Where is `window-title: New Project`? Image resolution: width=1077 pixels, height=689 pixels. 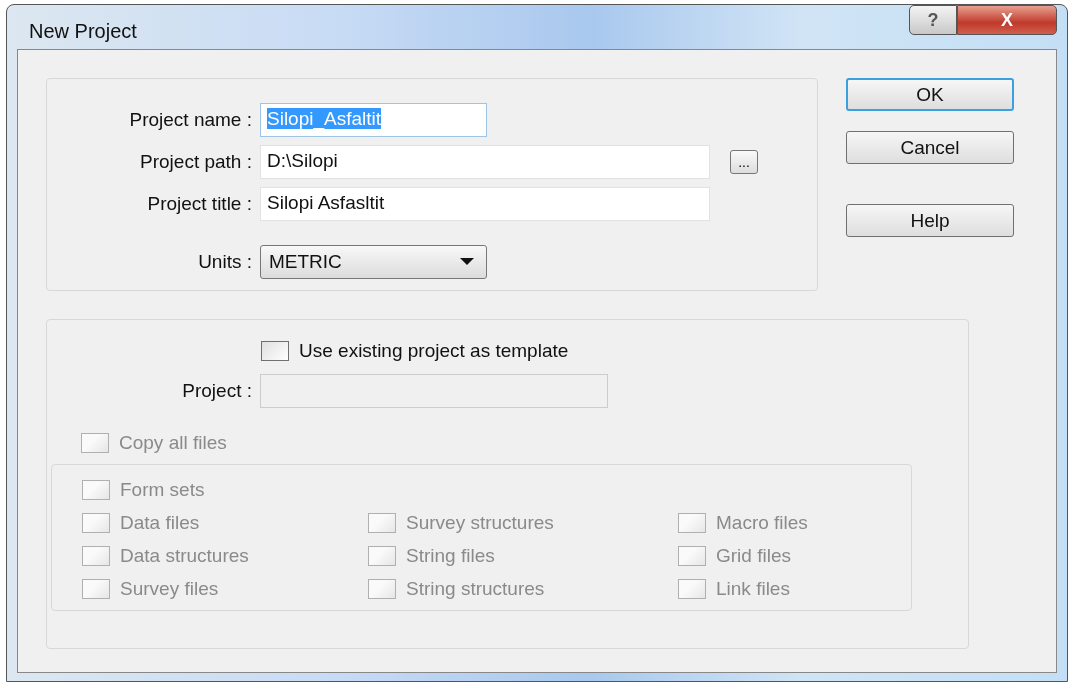 window-title: New Project is located at coordinates (82, 30).